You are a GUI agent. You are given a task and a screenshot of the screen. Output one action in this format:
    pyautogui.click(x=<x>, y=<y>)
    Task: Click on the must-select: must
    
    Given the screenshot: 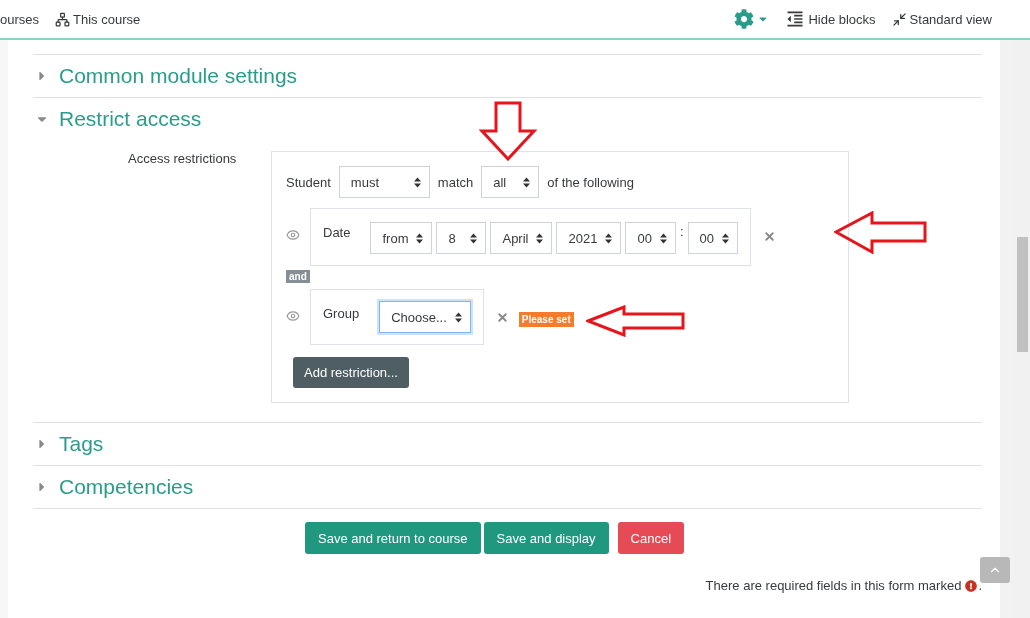 What is the action you would take?
    pyautogui.click(x=384, y=182)
    